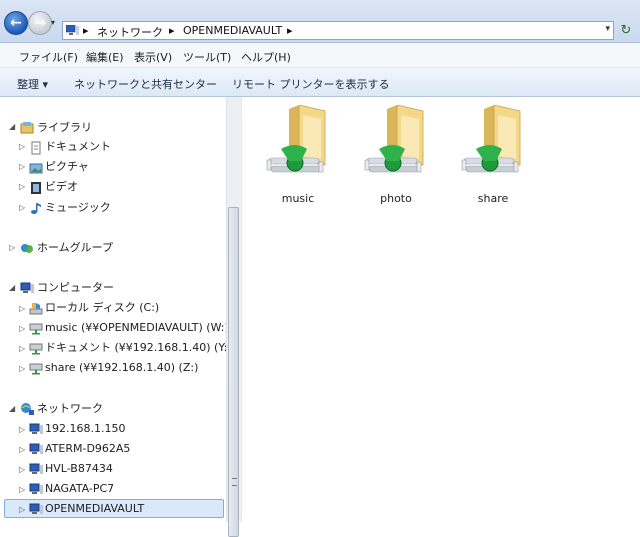  Describe the element at coordinates (27, 248) in the screenshot. I see `homegroup-icon` at that location.